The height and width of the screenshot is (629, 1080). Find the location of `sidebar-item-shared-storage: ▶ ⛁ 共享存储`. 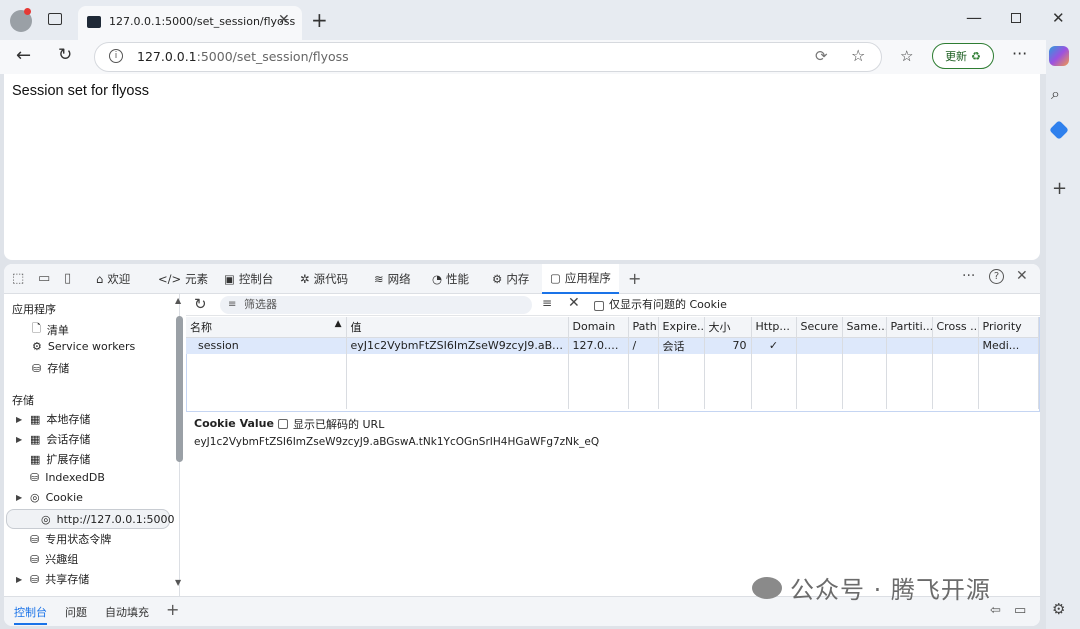

sidebar-item-shared-storage: ▶ ⛁ 共享存储 is located at coordinates (52, 579).